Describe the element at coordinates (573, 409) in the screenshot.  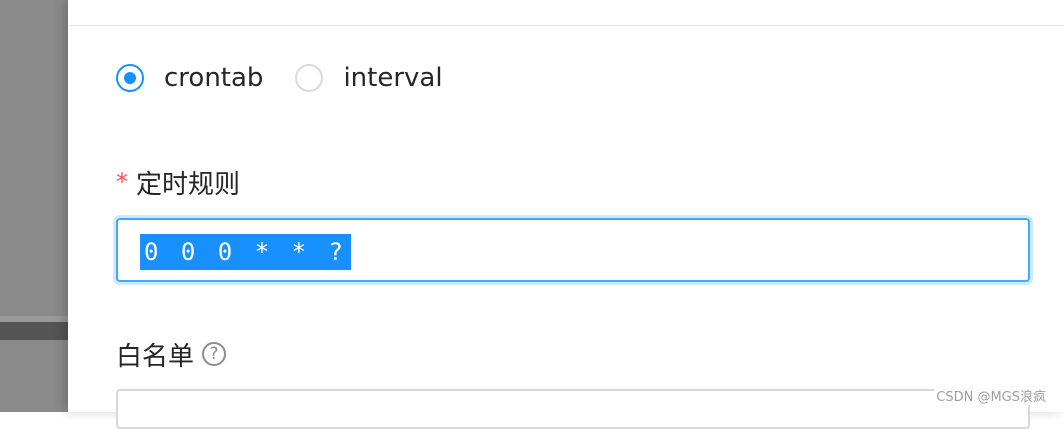
I see `whitelist-input` at that location.